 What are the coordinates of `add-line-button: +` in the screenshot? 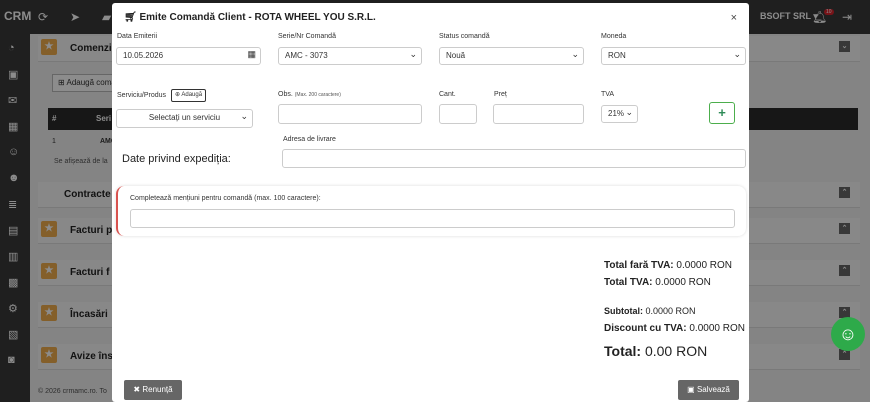 It's located at (722, 113).